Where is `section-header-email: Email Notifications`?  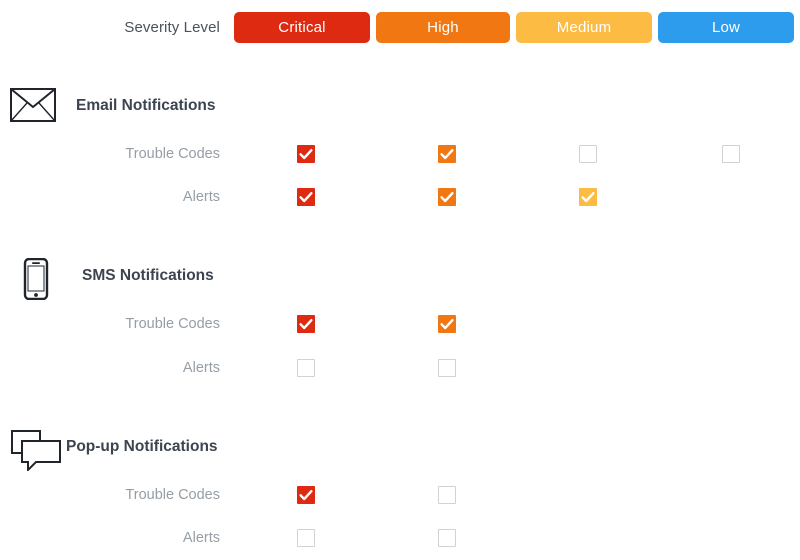 section-header-email: Email Notifications is located at coordinates (400, 108).